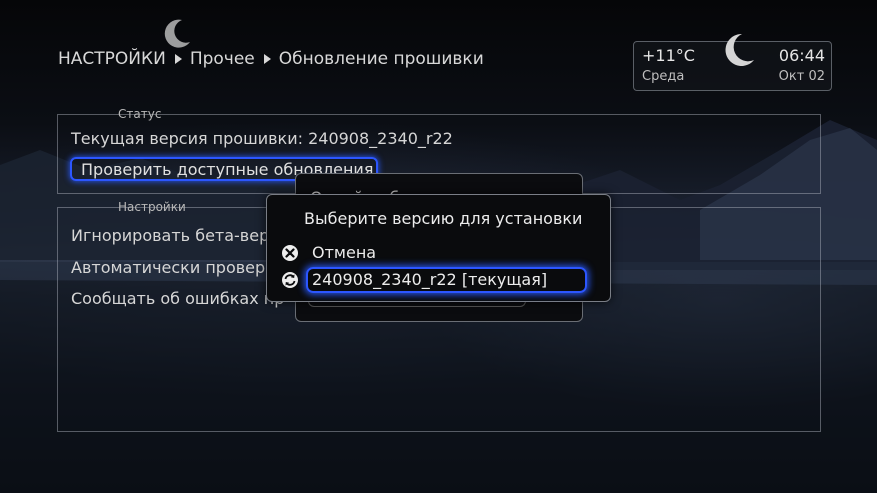  What do you see at coordinates (170, 235) in the screenshot?
I see `ignore-beta-option: Игнорировать бета-вер` at bounding box center [170, 235].